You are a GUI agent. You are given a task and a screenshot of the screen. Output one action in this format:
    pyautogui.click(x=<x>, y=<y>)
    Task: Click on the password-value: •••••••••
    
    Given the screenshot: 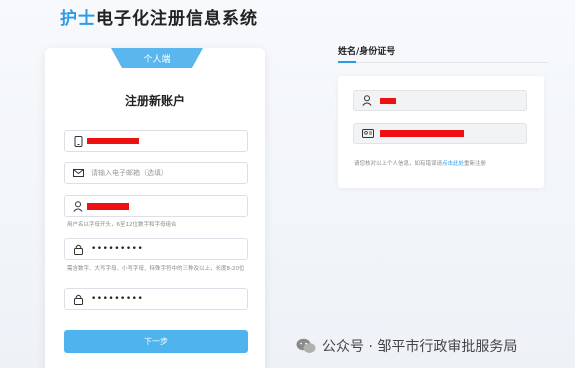 What is the action you would take?
    pyautogui.click(x=117, y=249)
    